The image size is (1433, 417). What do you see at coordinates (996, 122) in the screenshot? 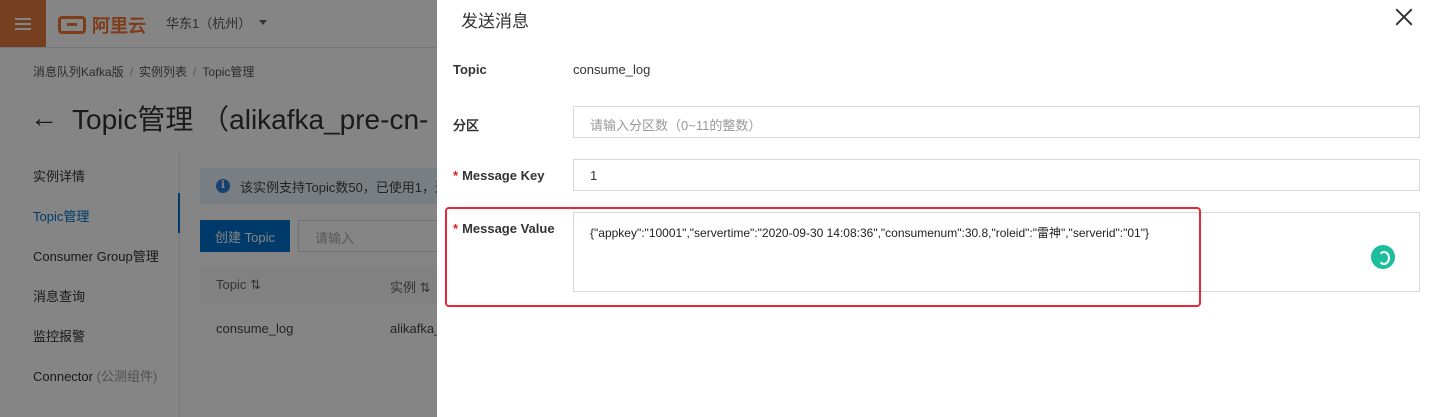
I see `partition-input: 请输入分区数（0~11的整数）` at bounding box center [996, 122].